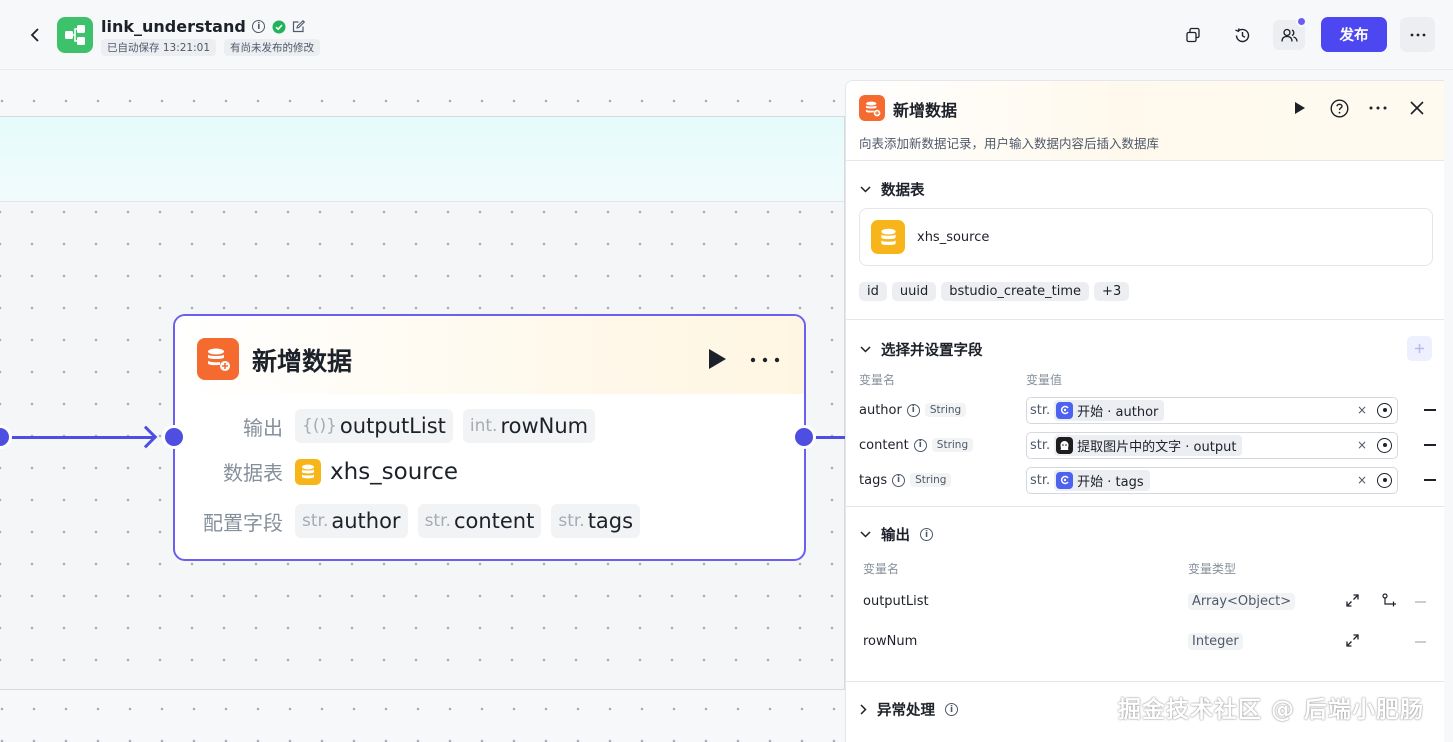  Describe the element at coordinates (158, 47) in the screenshot. I see `autosave-tag: 已自动保存 13:21:01` at that location.